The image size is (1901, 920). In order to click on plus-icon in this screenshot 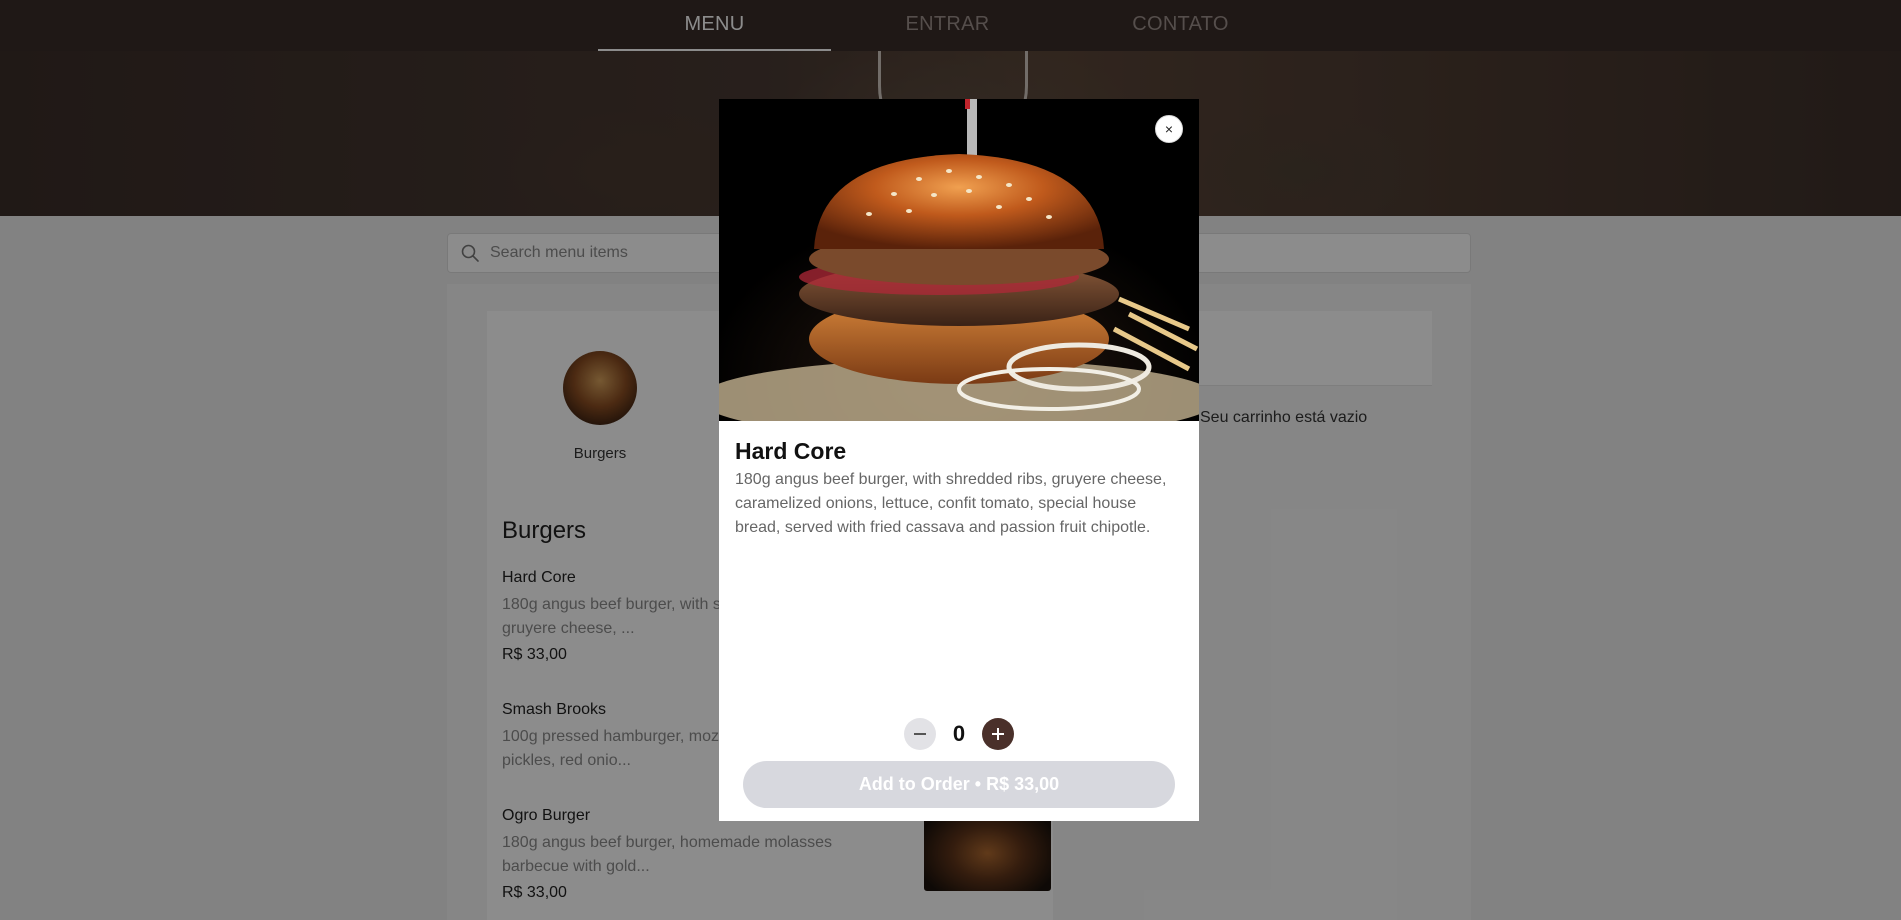, I will do `click(998, 734)`.